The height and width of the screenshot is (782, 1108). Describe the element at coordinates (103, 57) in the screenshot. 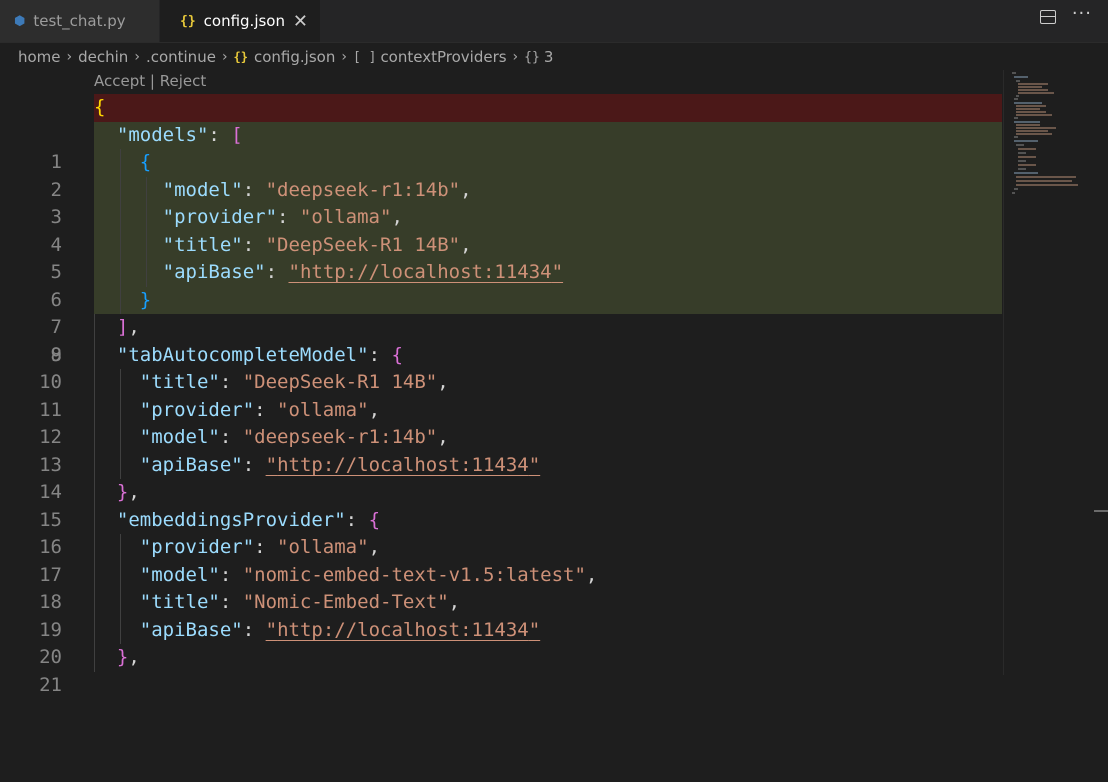

I see `breadcrumb-item-dechin: dechin` at that location.